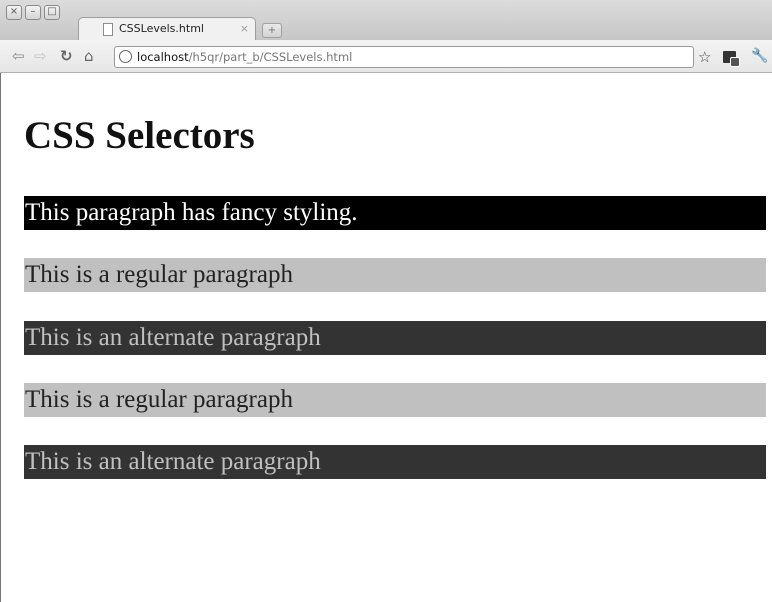  What do you see at coordinates (731, 59) in the screenshot?
I see `extension-icon` at bounding box center [731, 59].